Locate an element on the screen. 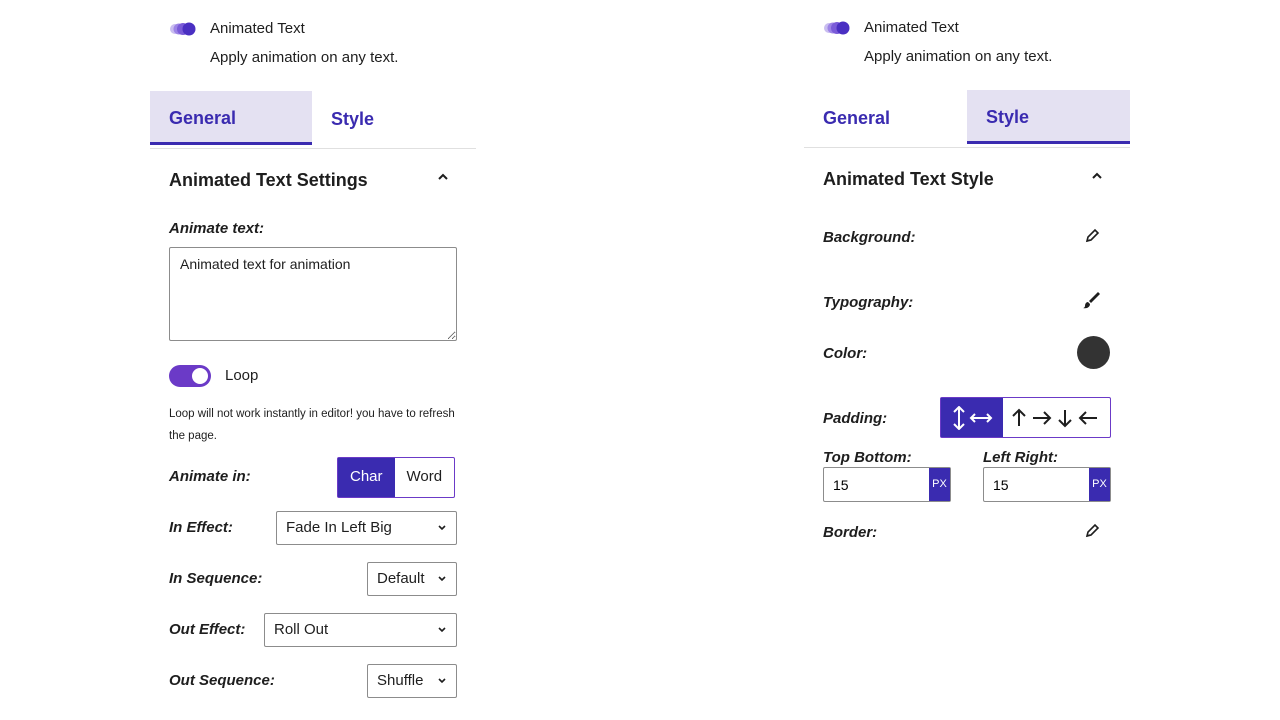  left-right-label: Left Right: is located at coordinates (1020, 457).